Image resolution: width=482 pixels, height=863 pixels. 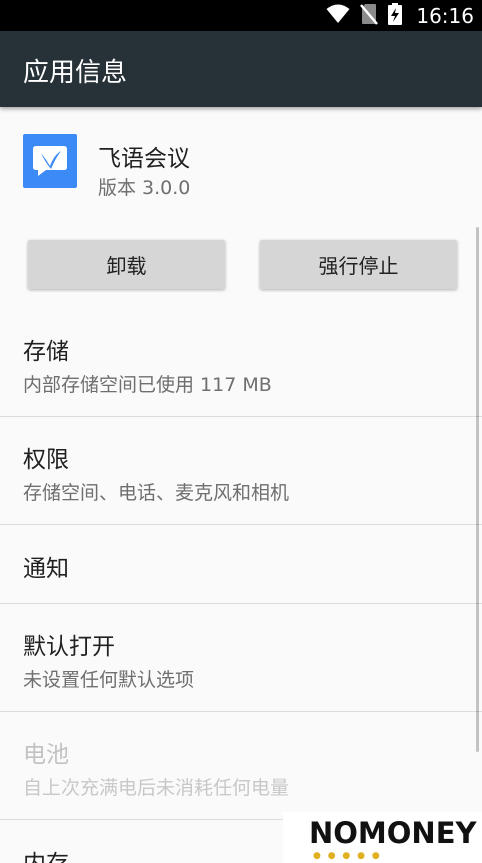 What do you see at coordinates (358, 264) in the screenshot?
I see `force-stop-button: 强行停止` at bounding box center [358, 264].